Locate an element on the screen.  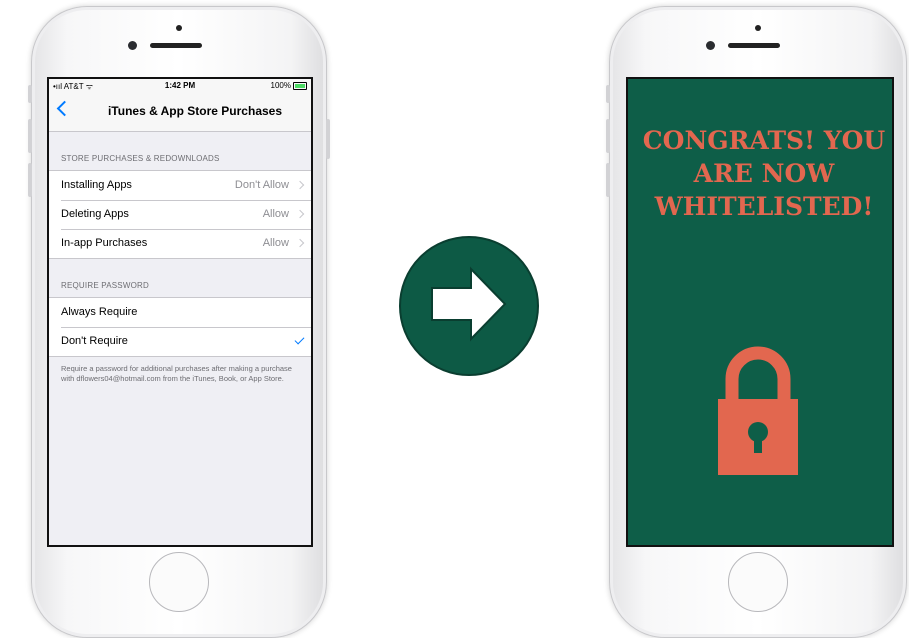
navigation-bar: iTunes & App Store Purchases is located at coordinates (180, 112).